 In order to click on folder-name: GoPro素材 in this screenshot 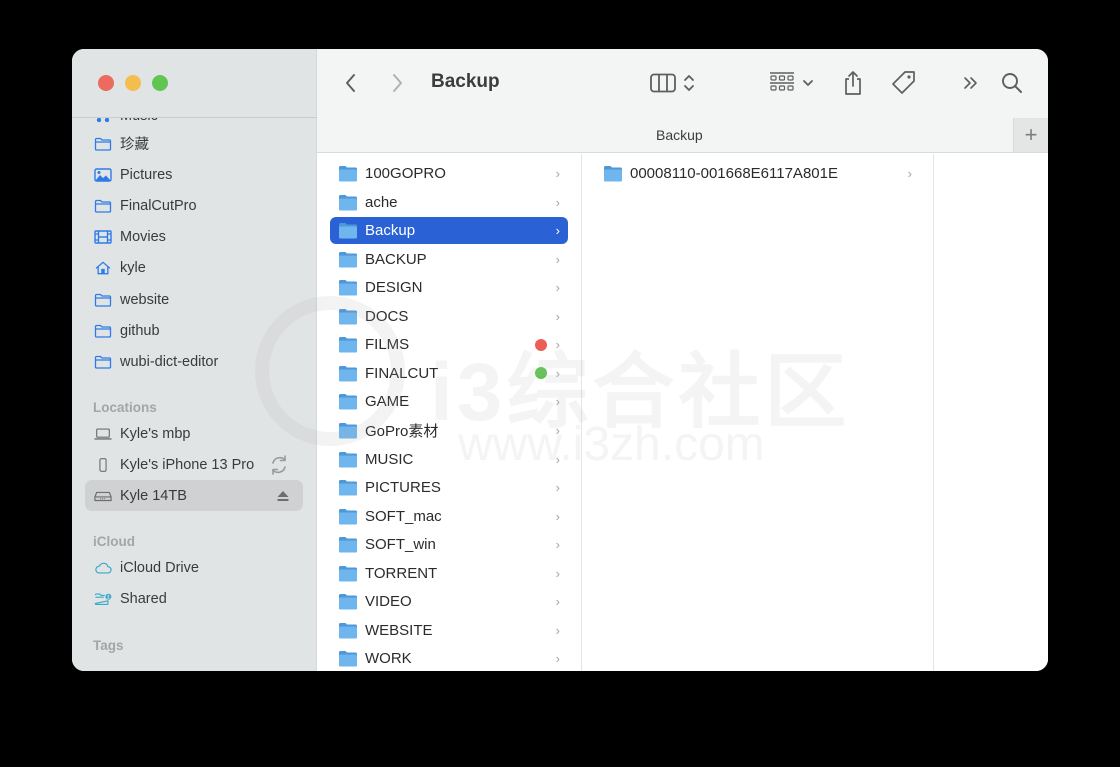, I will do `click(402, 431)`.